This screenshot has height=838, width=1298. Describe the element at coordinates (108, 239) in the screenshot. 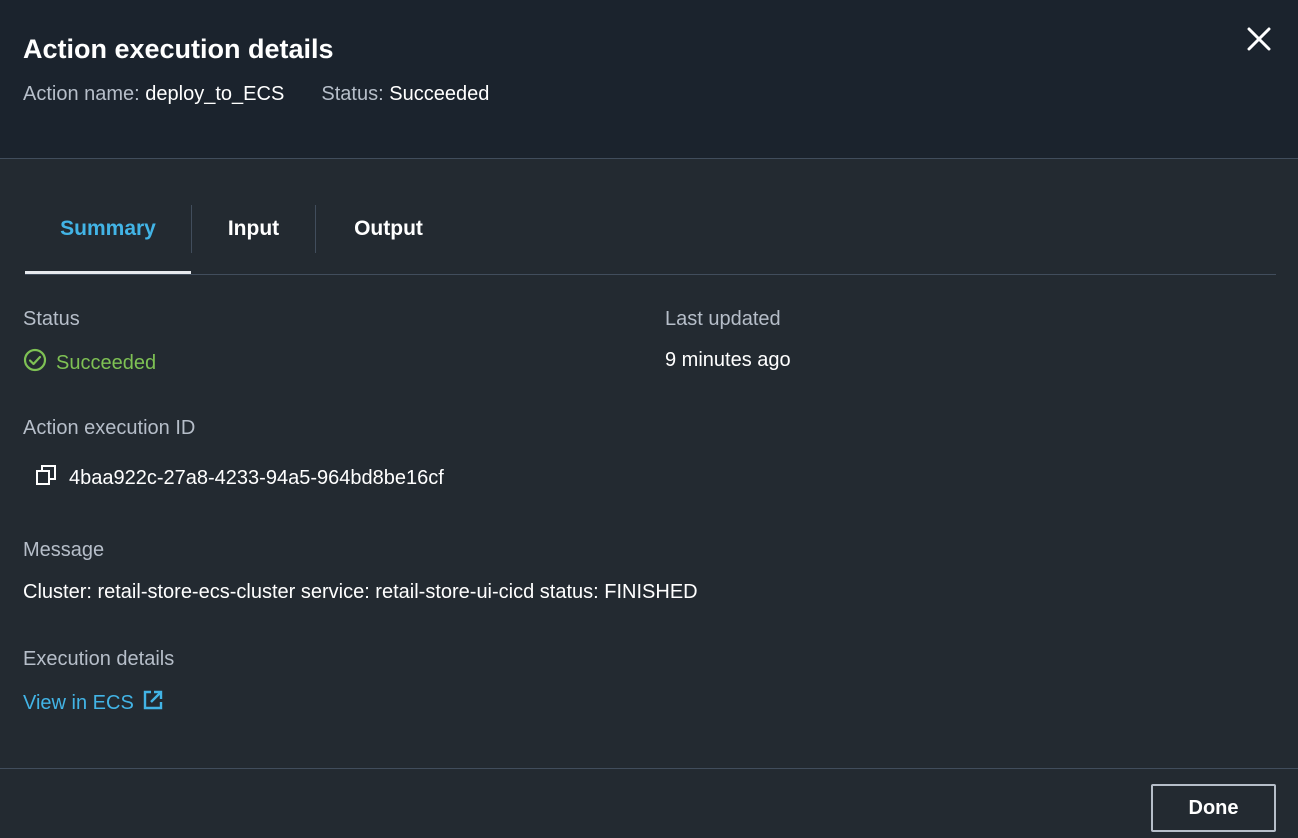

I see `tab-summary: Summary` at that location.